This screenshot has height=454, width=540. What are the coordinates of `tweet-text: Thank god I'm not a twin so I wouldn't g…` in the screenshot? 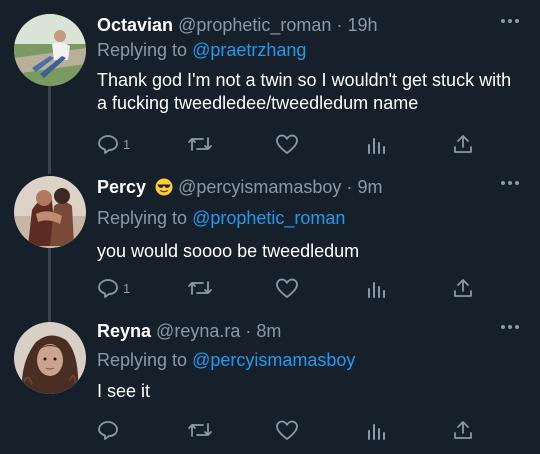 It's located at (304, 91).